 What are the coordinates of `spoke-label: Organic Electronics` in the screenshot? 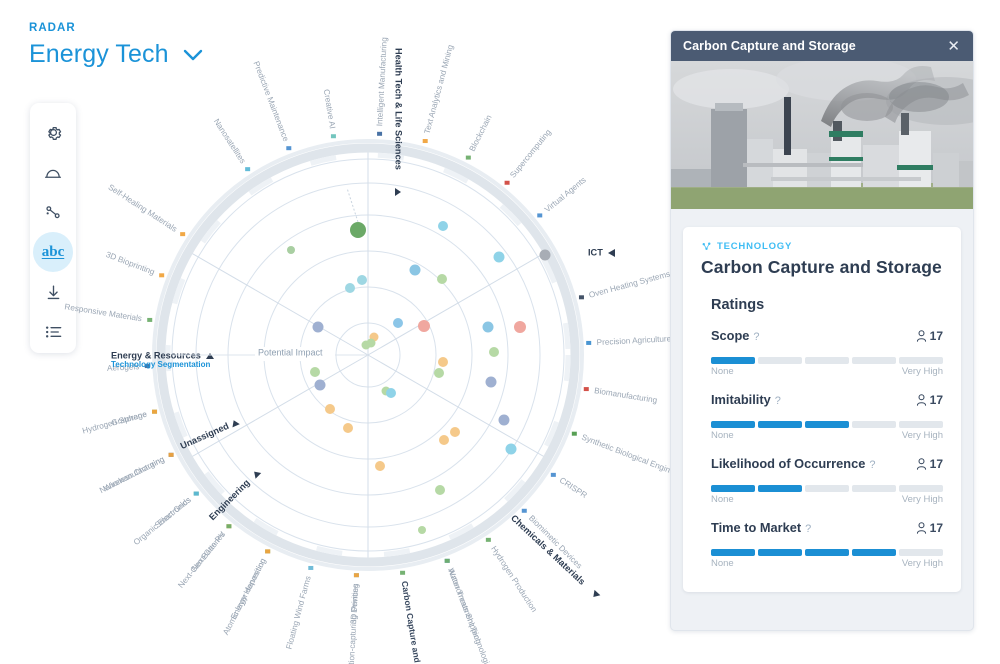 It's located at (162, 521).